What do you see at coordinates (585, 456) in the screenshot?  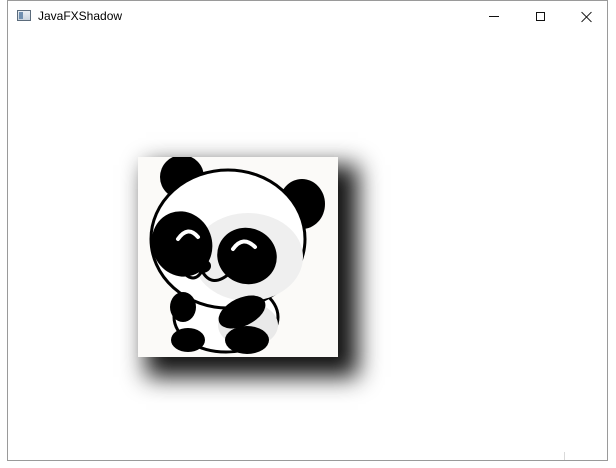 I see `resize-grip` at bounding box center [585, 456].